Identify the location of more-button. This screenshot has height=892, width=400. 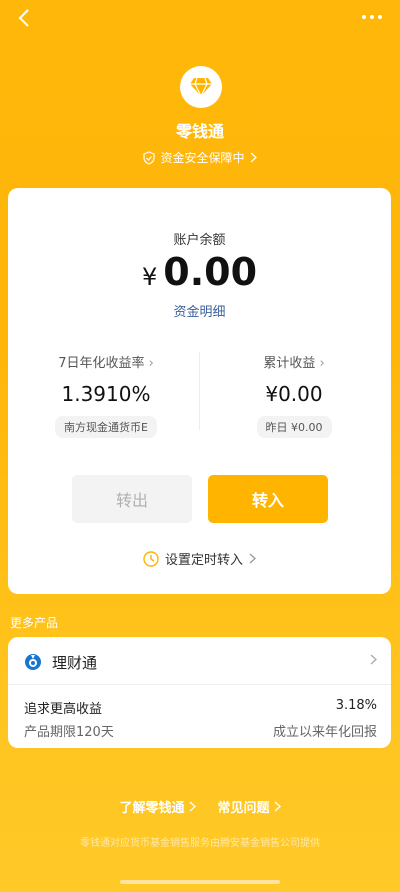
(372, 17).